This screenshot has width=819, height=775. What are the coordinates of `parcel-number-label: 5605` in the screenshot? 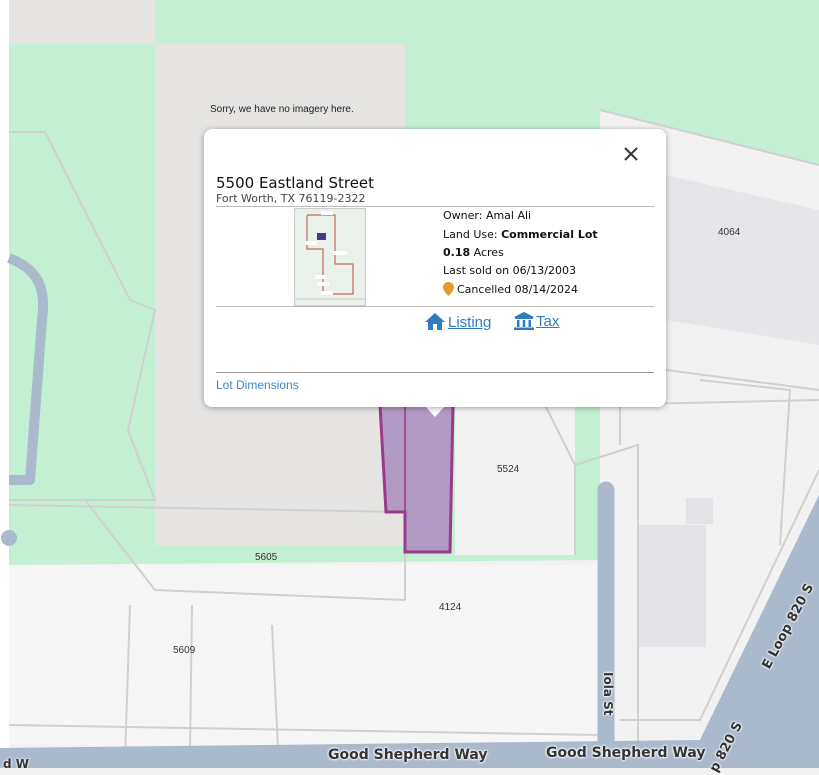 It's located at (266, 557).